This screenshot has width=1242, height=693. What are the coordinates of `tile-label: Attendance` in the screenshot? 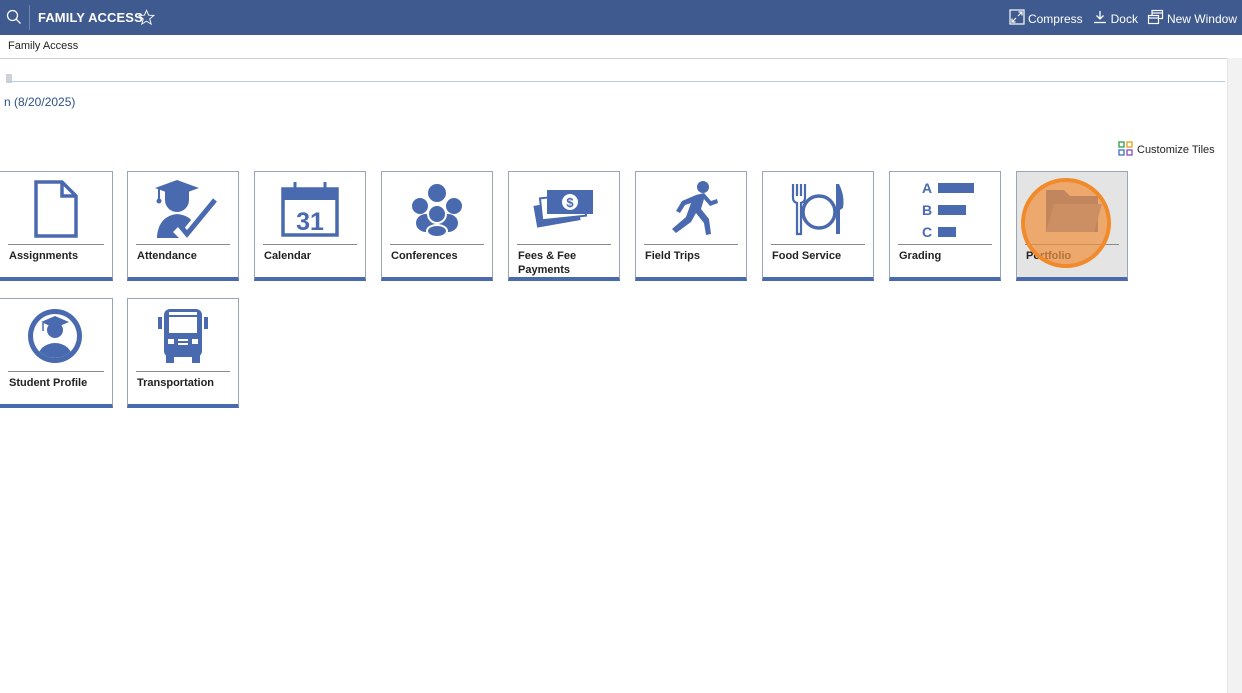 It's located at (167, 256).